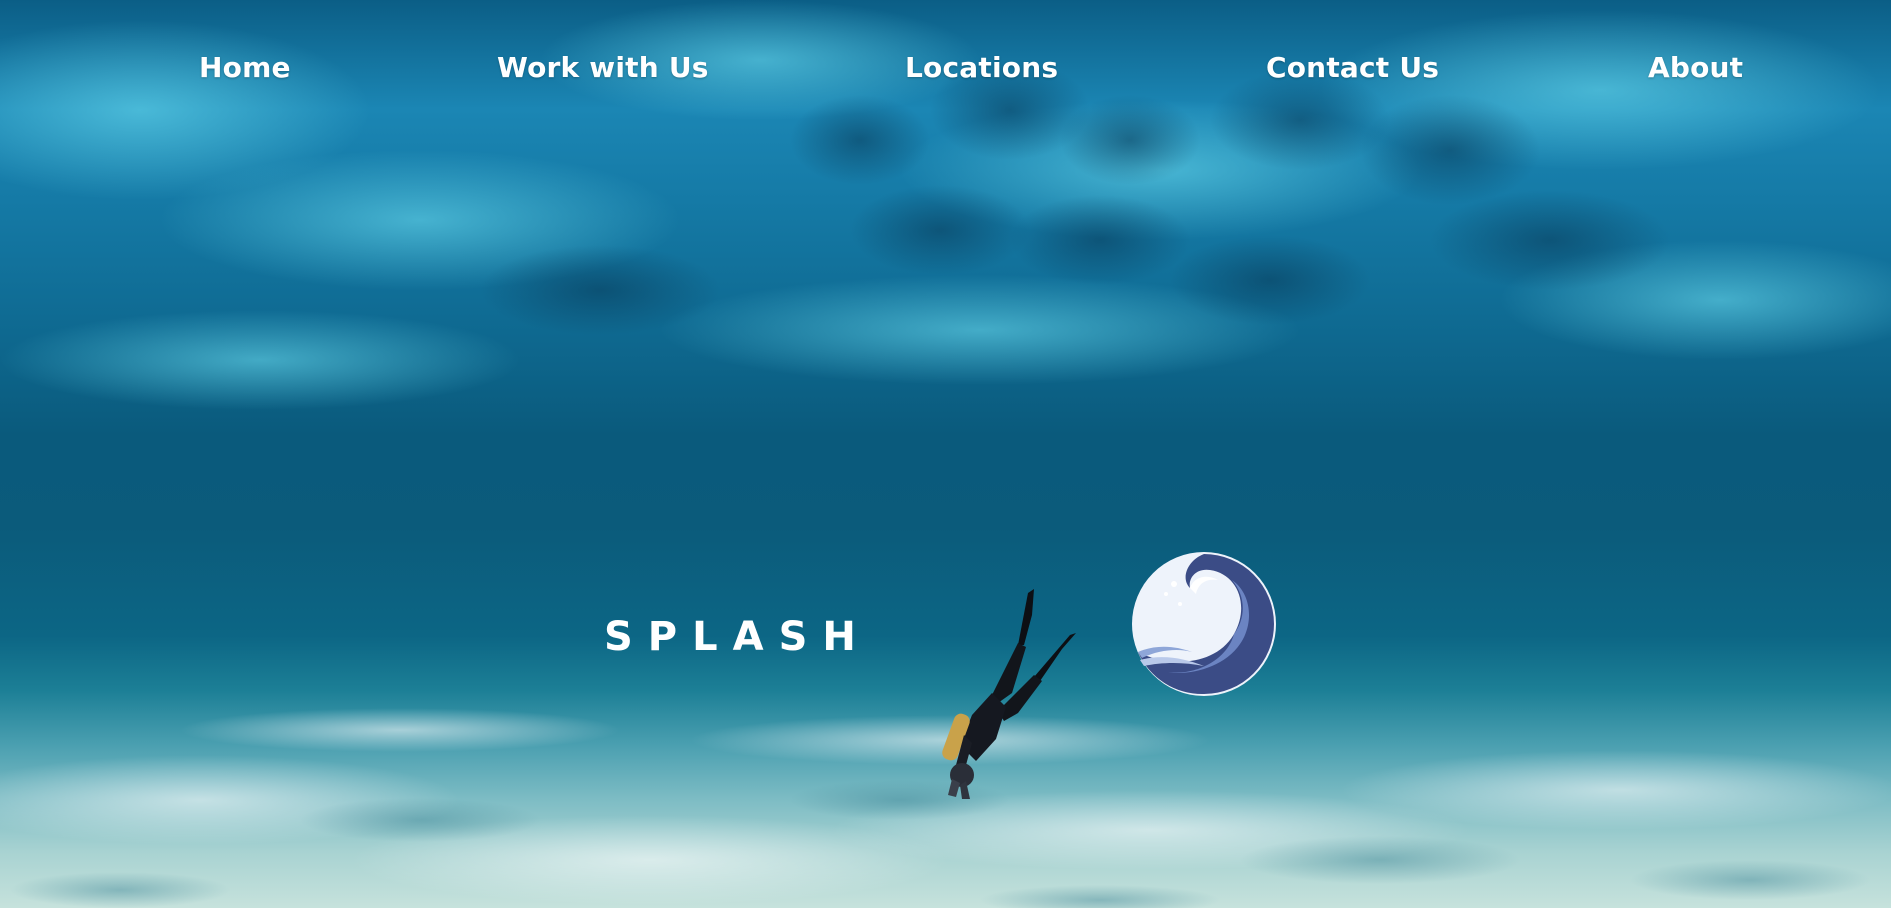  I want to click on nav-home: Home, so click(245, 68).